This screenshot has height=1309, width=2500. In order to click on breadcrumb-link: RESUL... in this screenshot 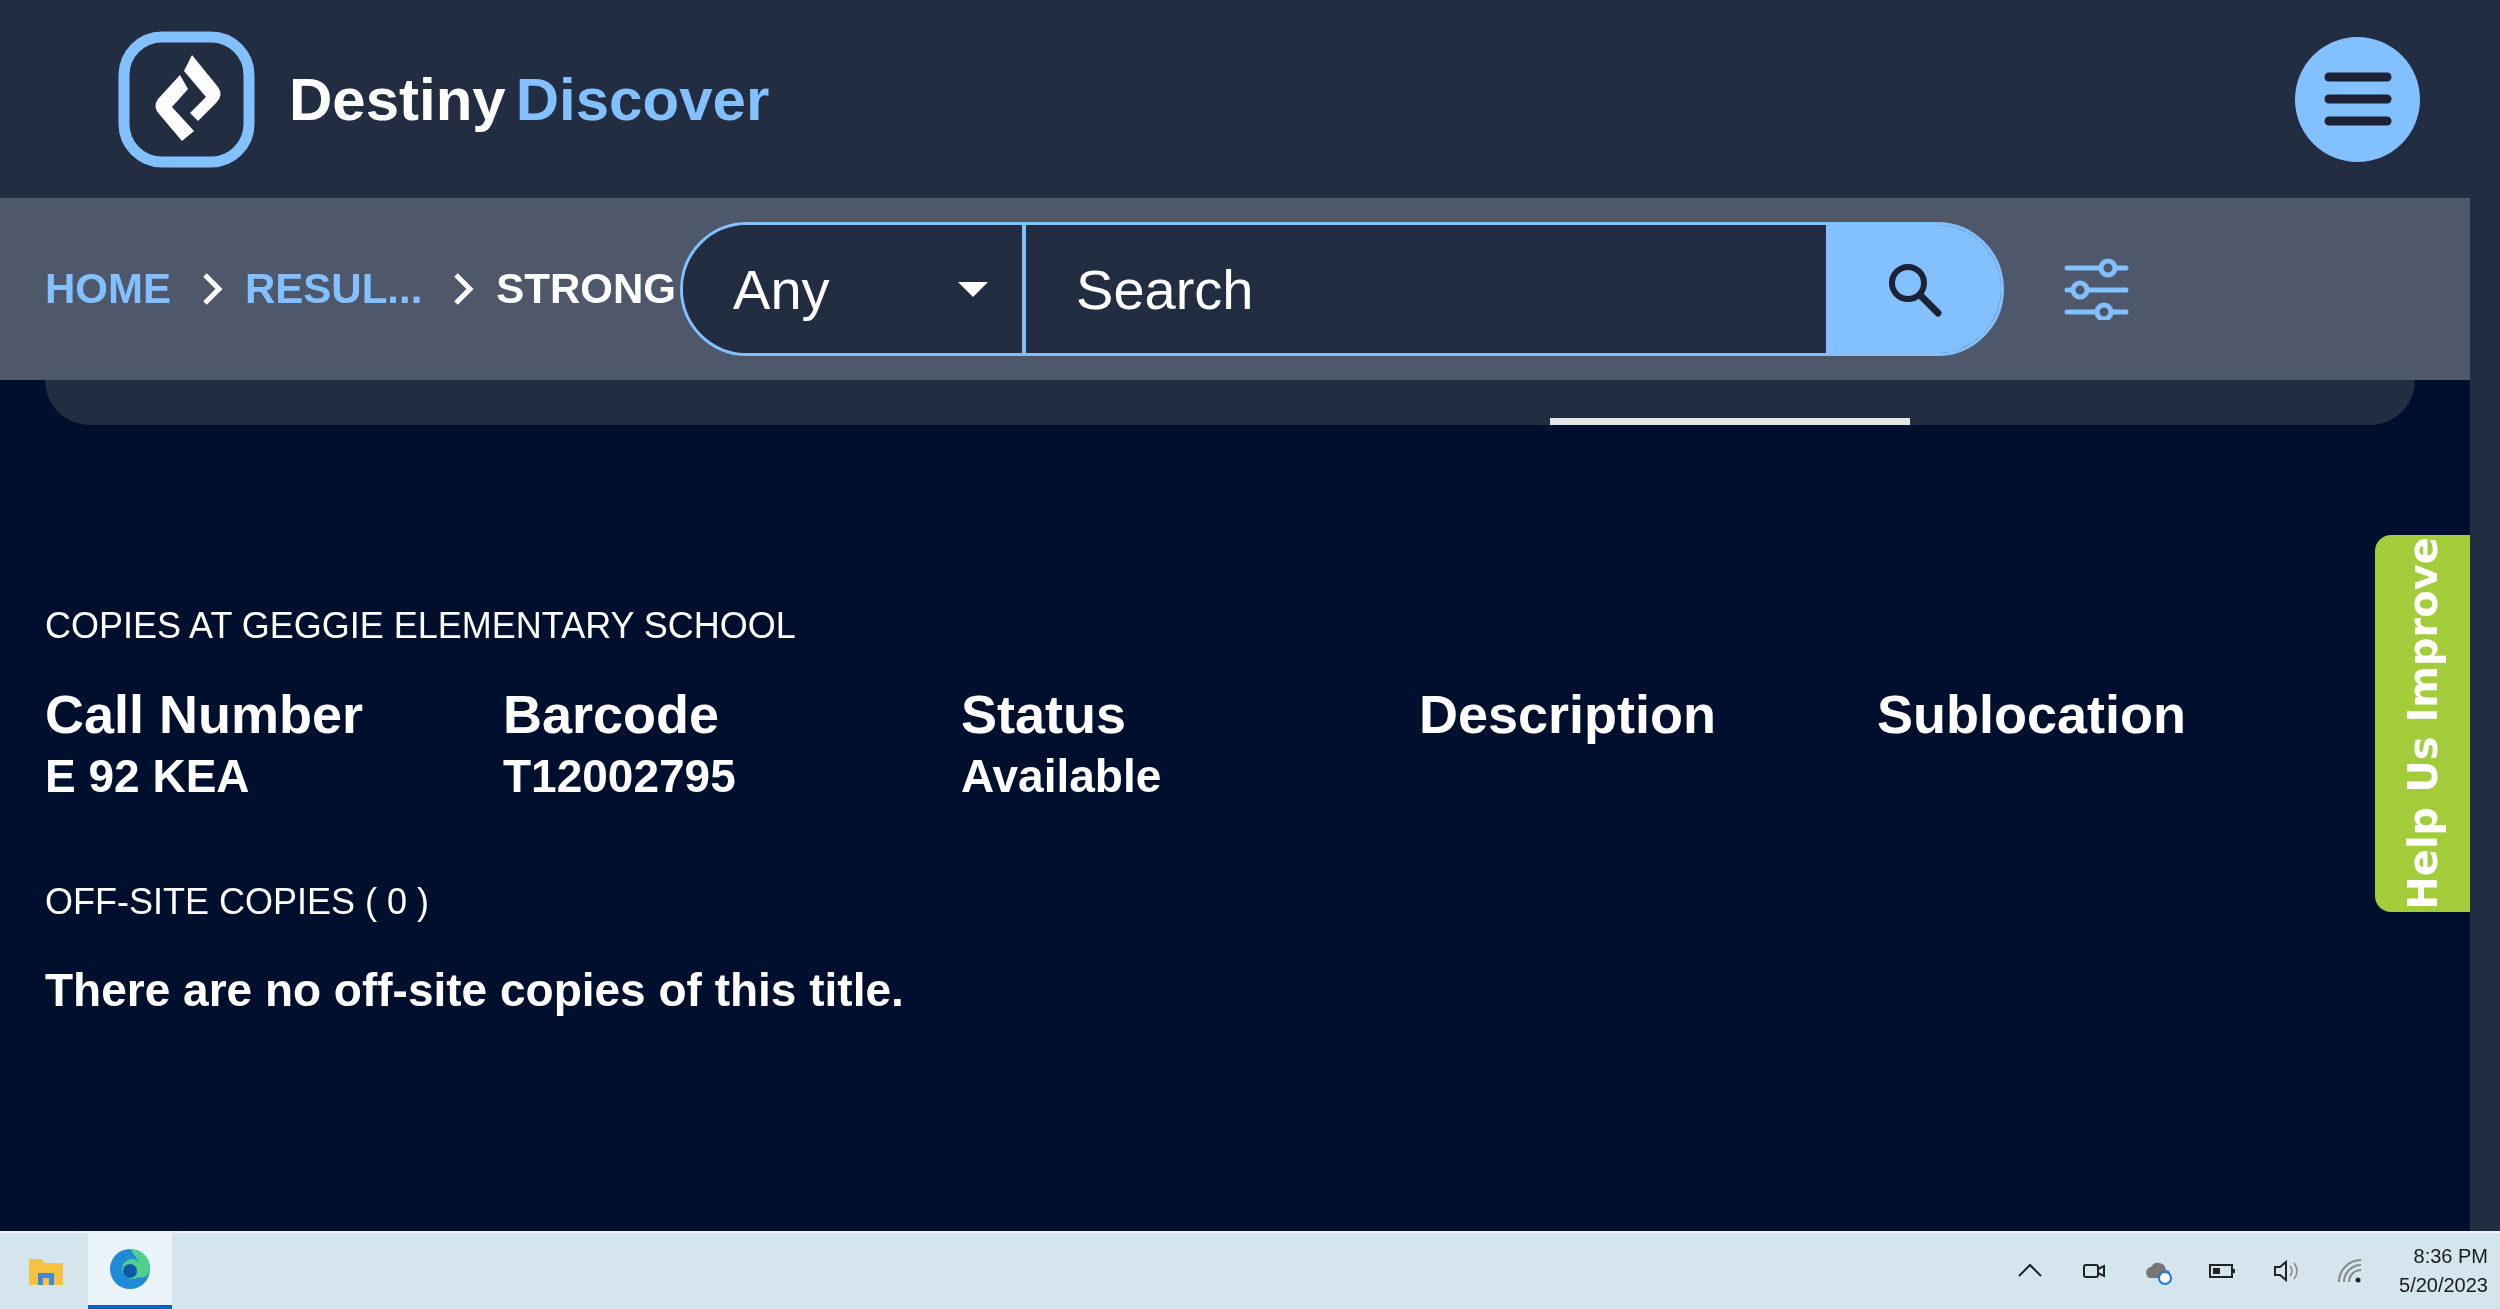, I will do `click(334, 289)`.